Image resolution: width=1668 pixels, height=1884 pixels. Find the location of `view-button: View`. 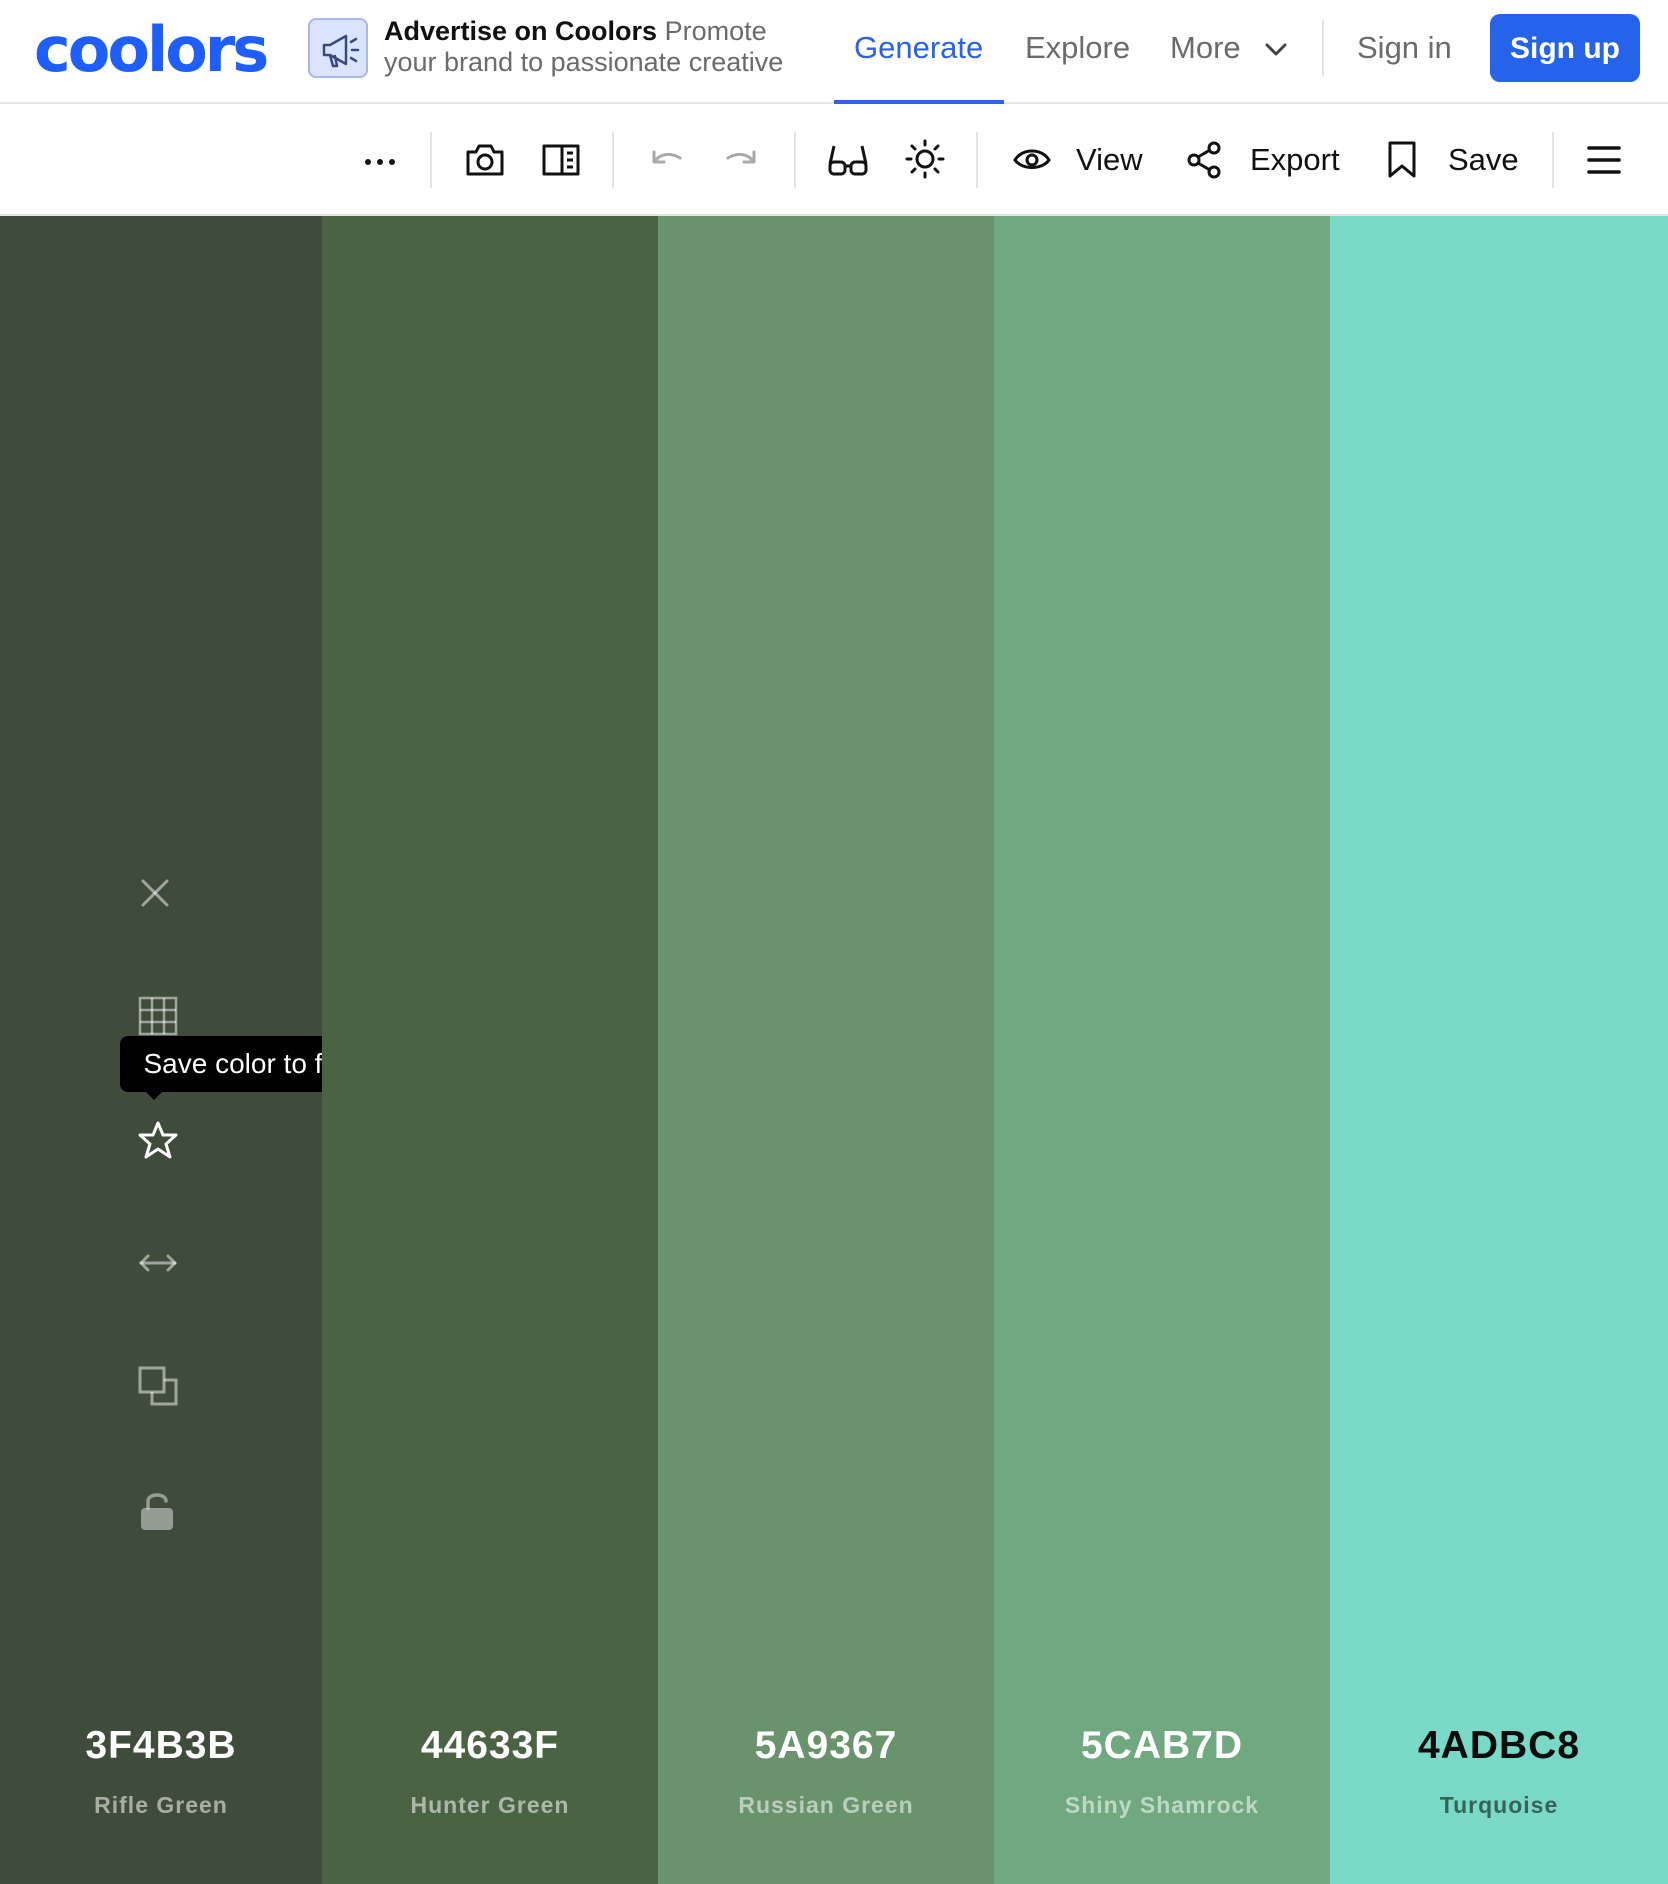

view-button: View is located at coordinates (1109, 160).